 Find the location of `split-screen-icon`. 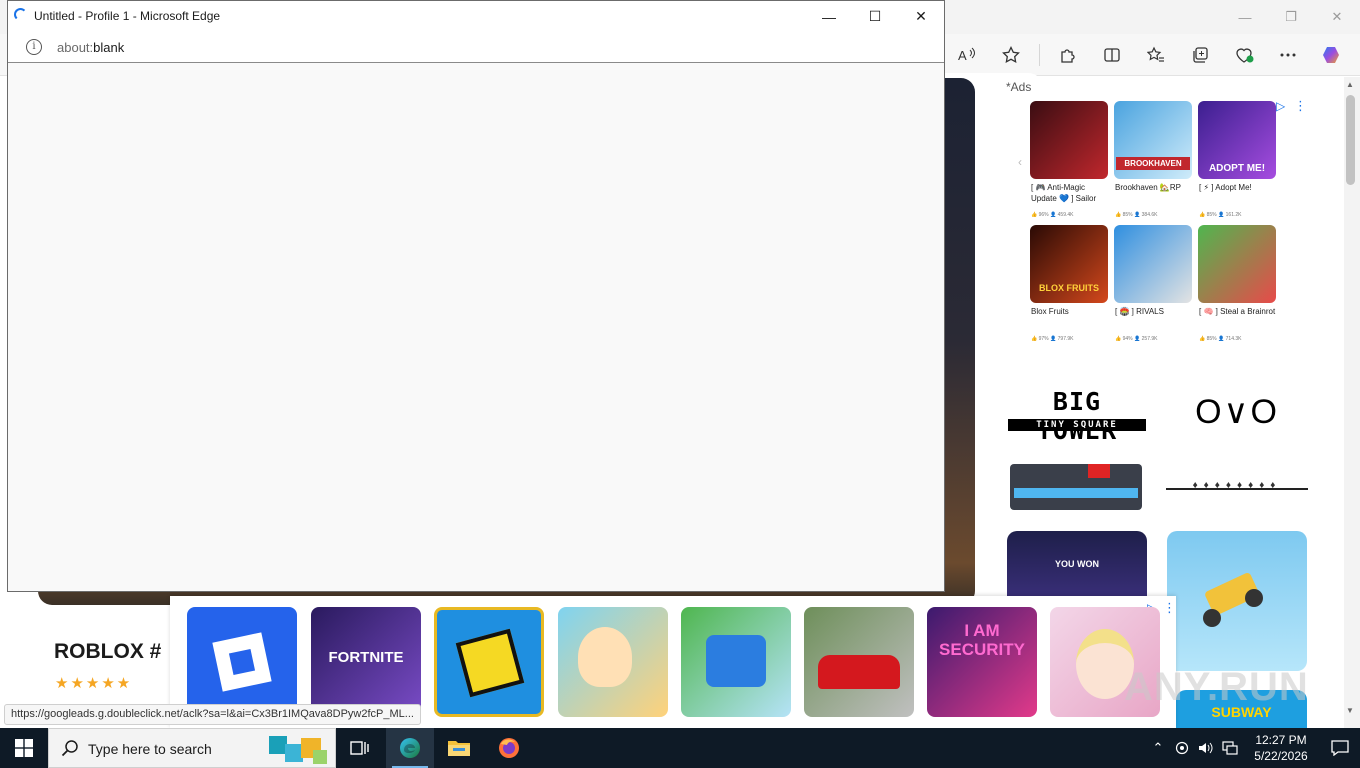

split-screen-icon is located at coordinates (1112, 55).